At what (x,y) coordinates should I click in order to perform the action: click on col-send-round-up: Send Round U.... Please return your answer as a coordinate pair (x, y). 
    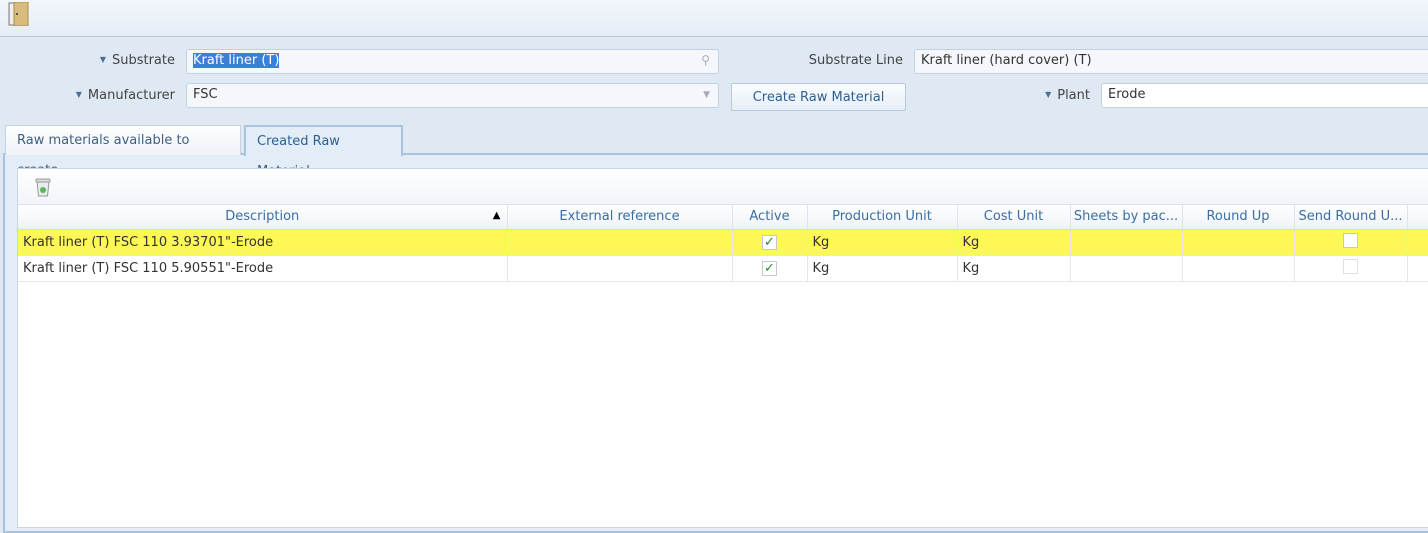
    Looking at the image, I should click on (1351, 217).